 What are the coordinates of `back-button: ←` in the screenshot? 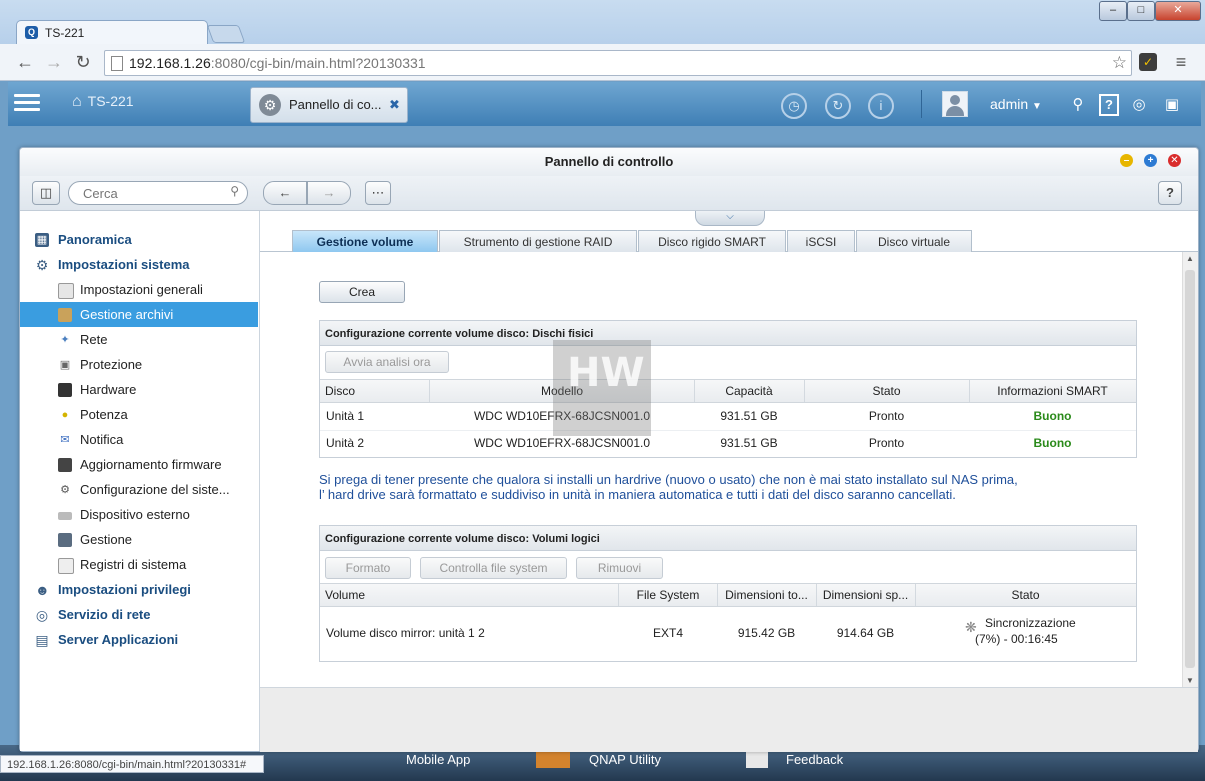 It's located at (285, 193).